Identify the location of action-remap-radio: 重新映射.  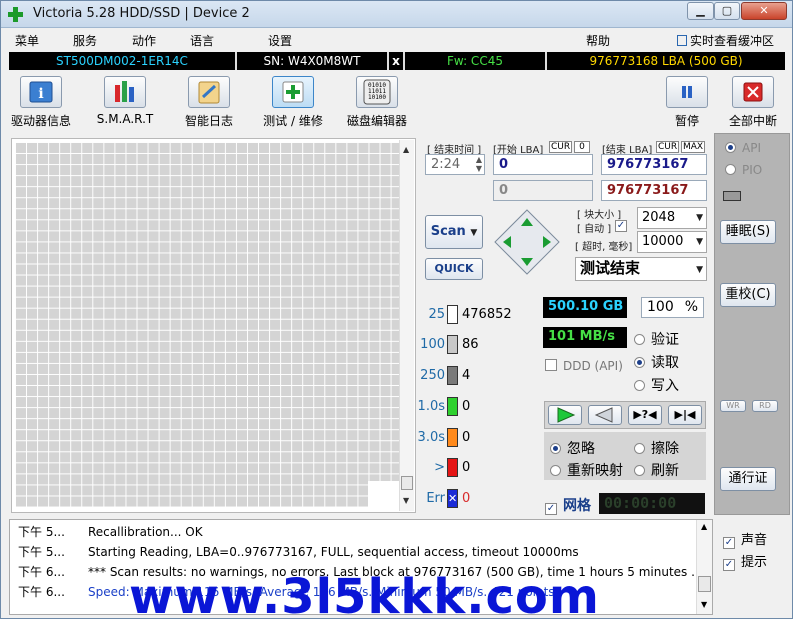
(586, 470).